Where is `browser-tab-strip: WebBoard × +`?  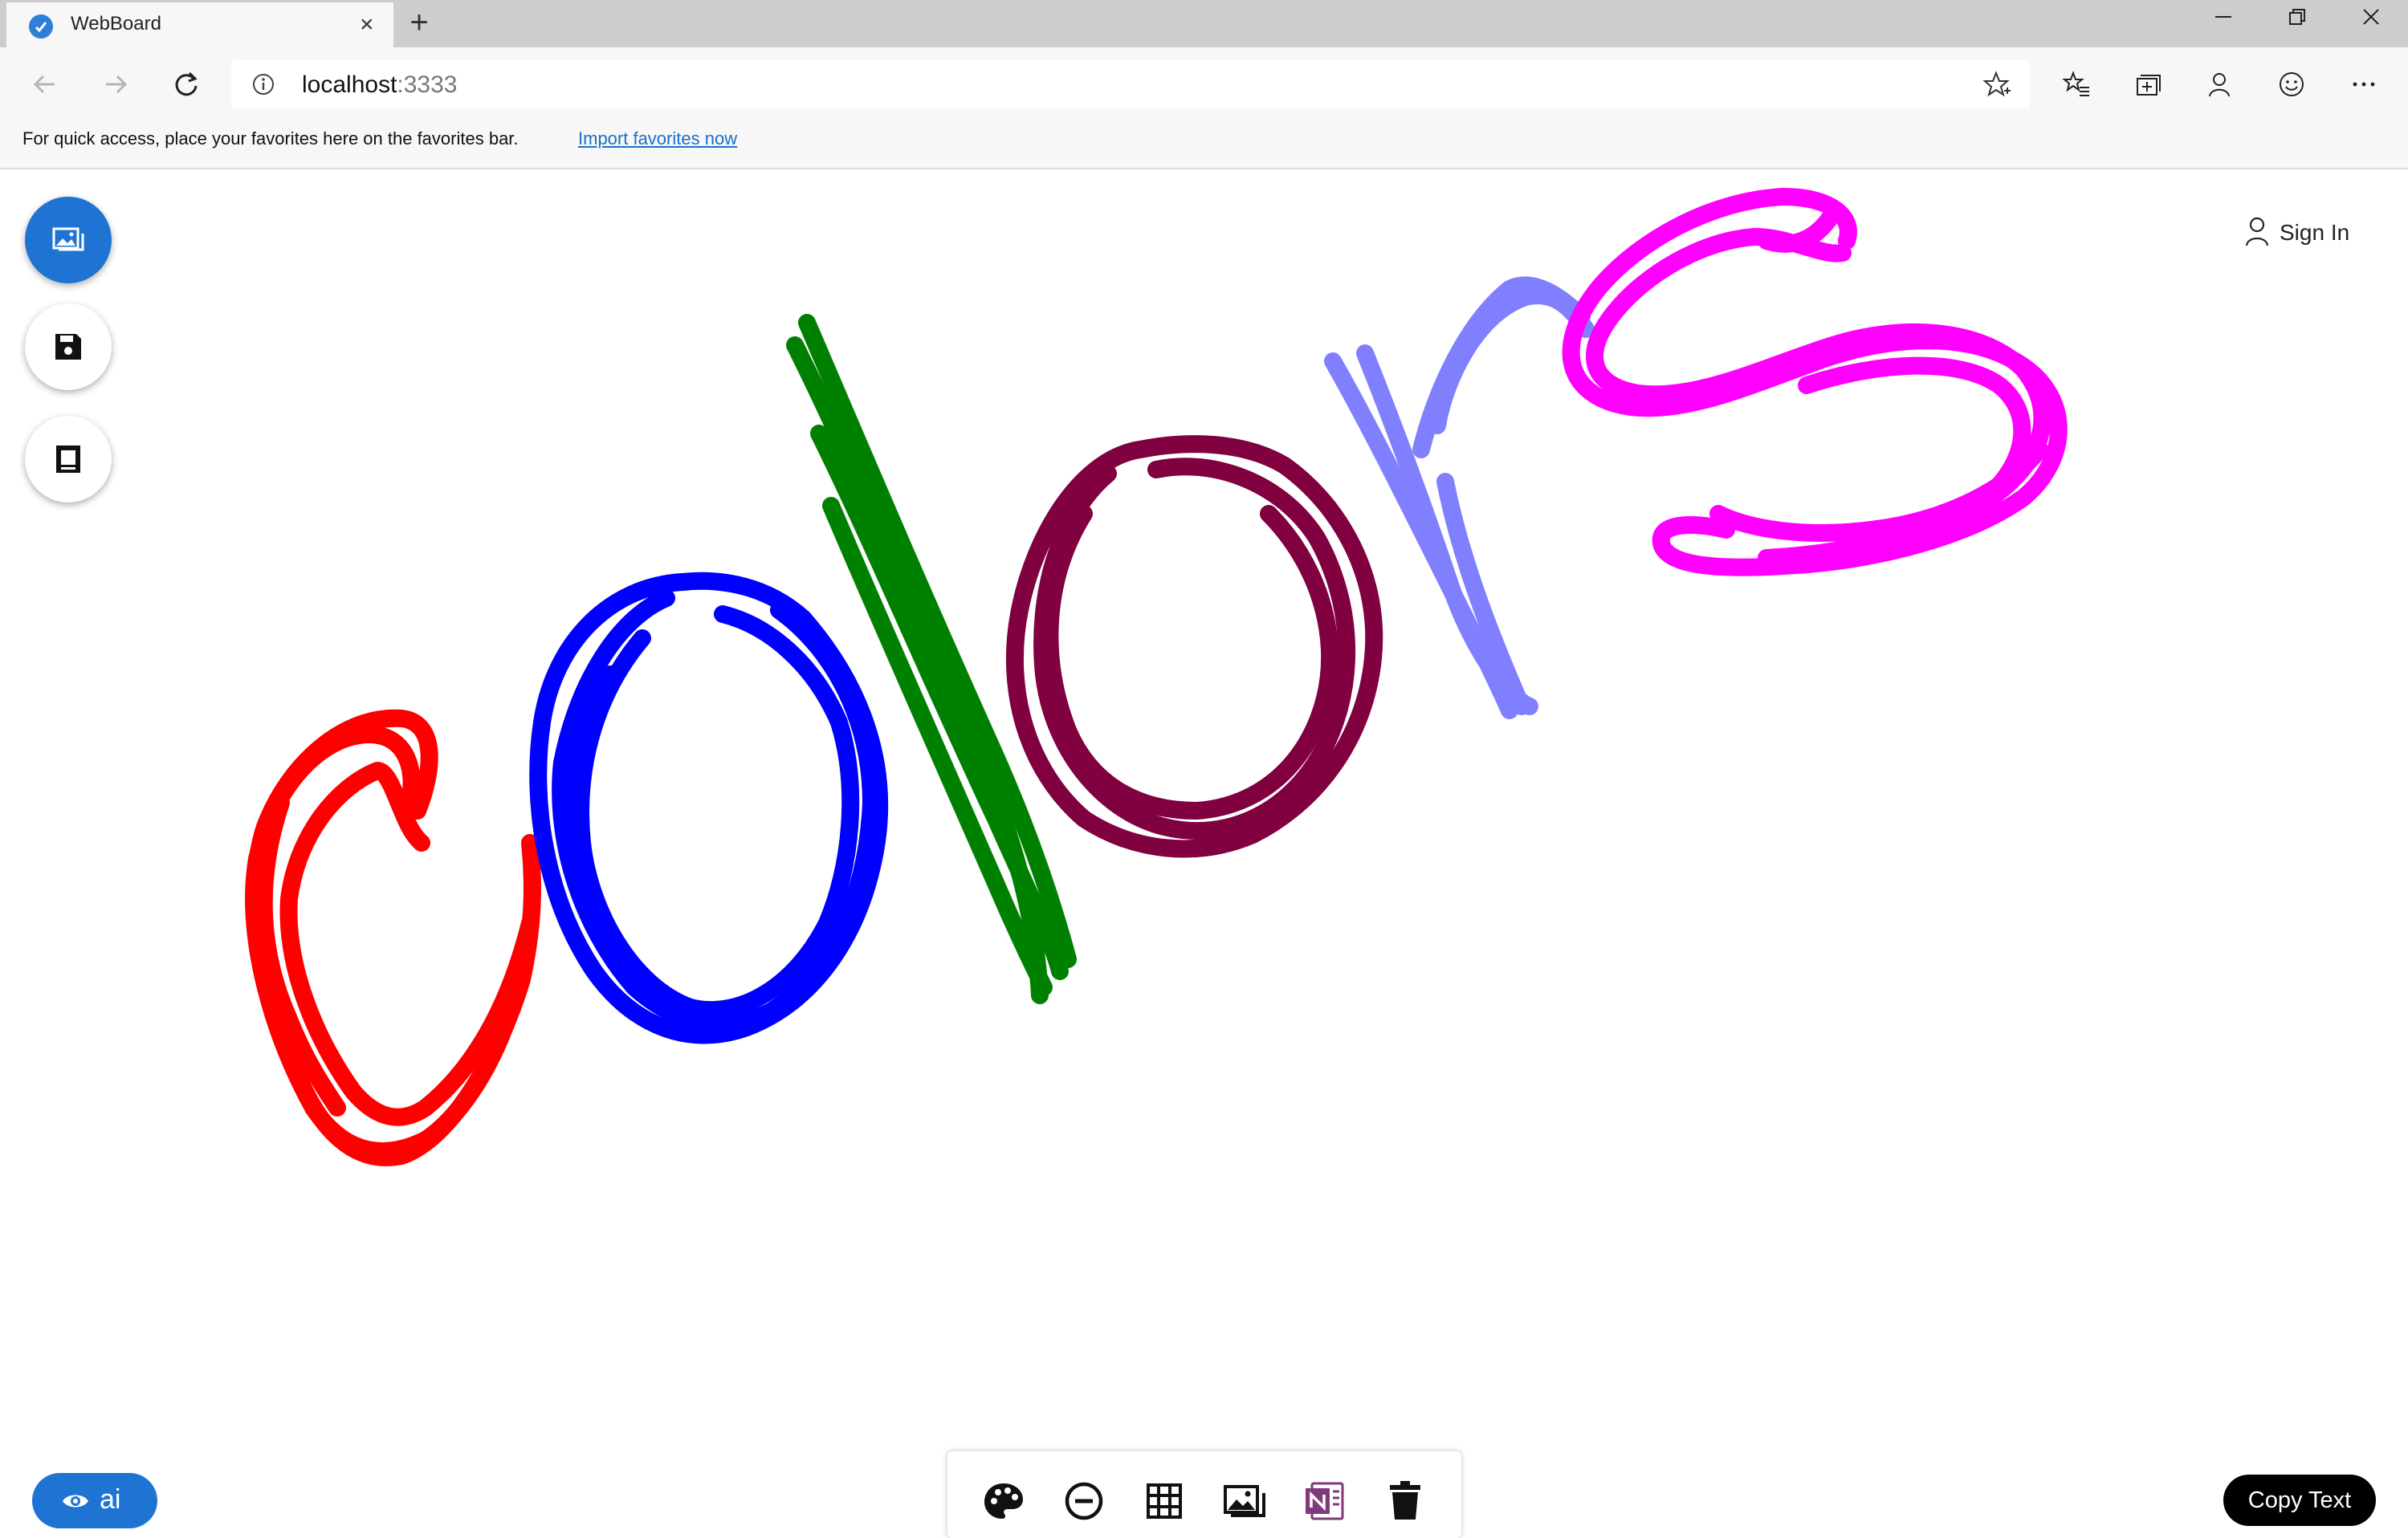 browser-tab-strip: WebBoard × + is located at coordinates (1204, 23).